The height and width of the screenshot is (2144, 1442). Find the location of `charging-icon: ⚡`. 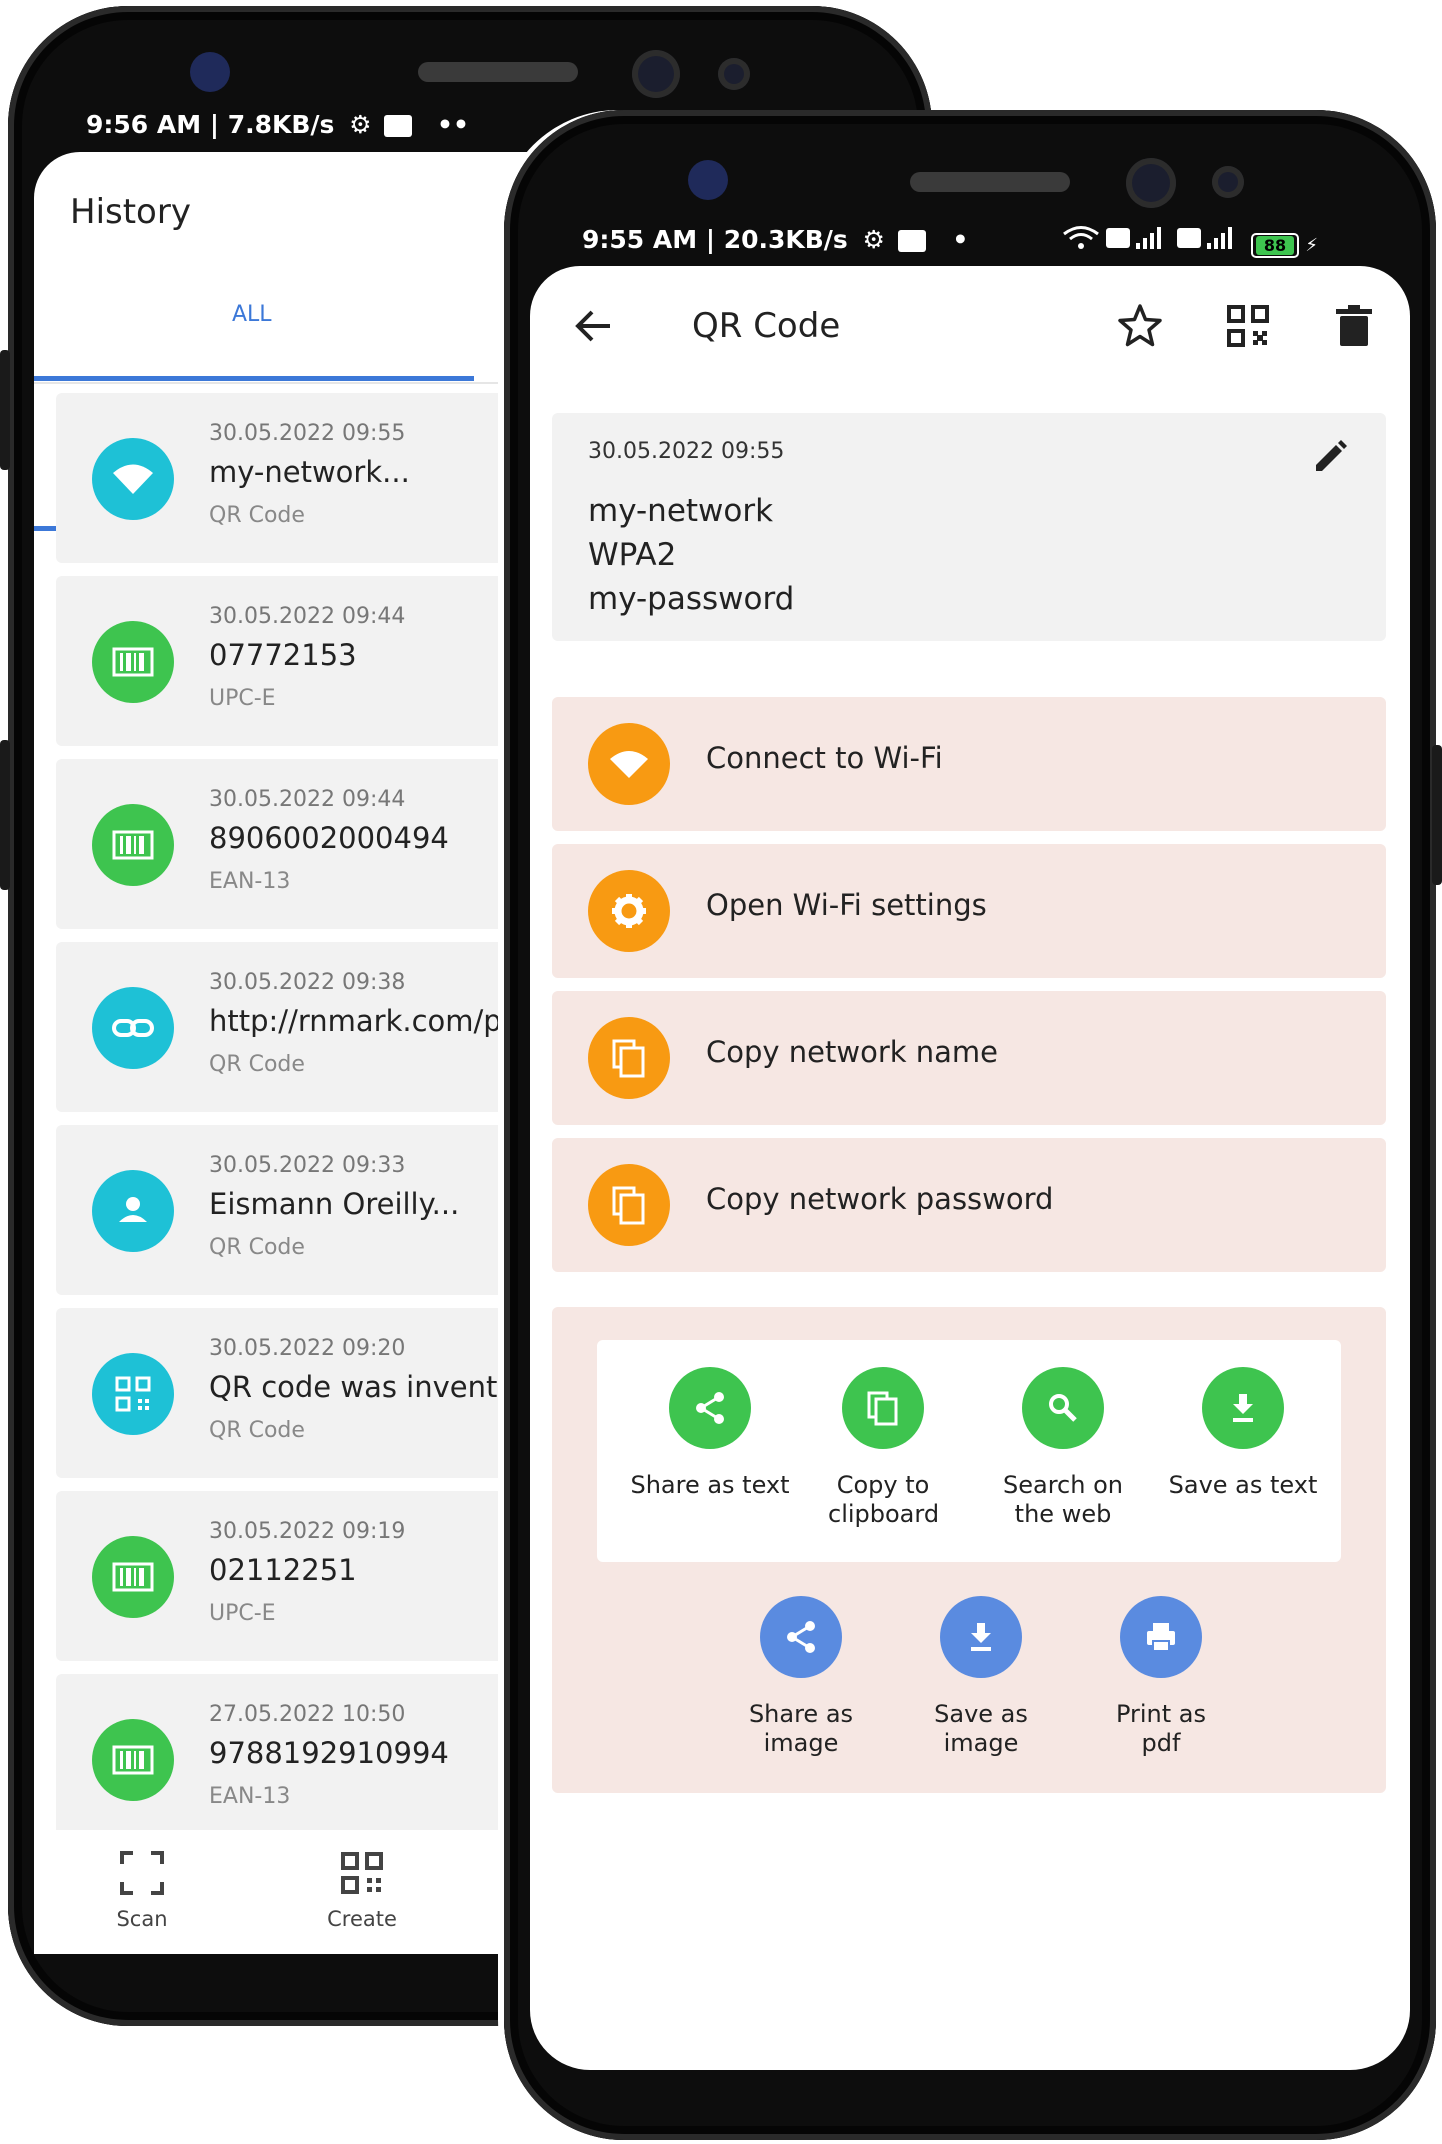

charging-icon: ⚡ is located at coordinates (1312, 245).